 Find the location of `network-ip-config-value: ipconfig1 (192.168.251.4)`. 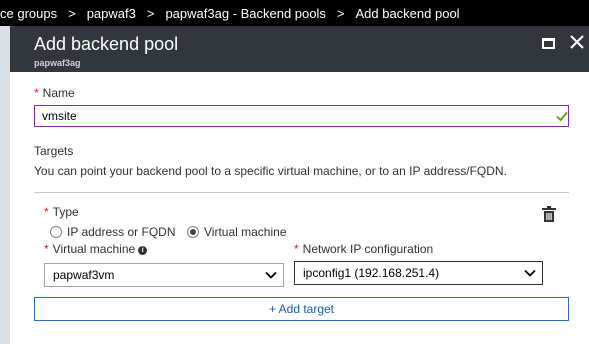

network-ip-config-value: ipconfig1 (192.168.251.4) is located at coordinates (371, 273).